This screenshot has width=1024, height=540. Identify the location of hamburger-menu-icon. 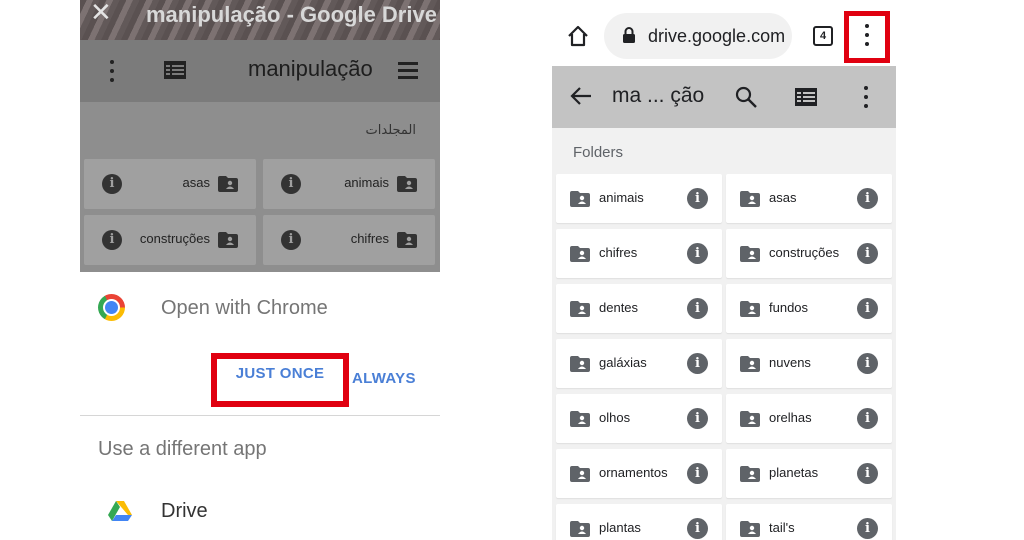
(409, 71).